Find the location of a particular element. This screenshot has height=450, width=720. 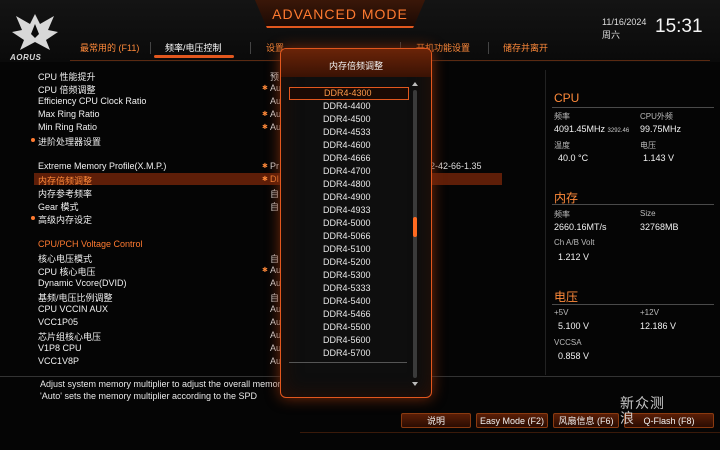

dropdown-option: DDR4-4933 is located at coordinates (349, 210).